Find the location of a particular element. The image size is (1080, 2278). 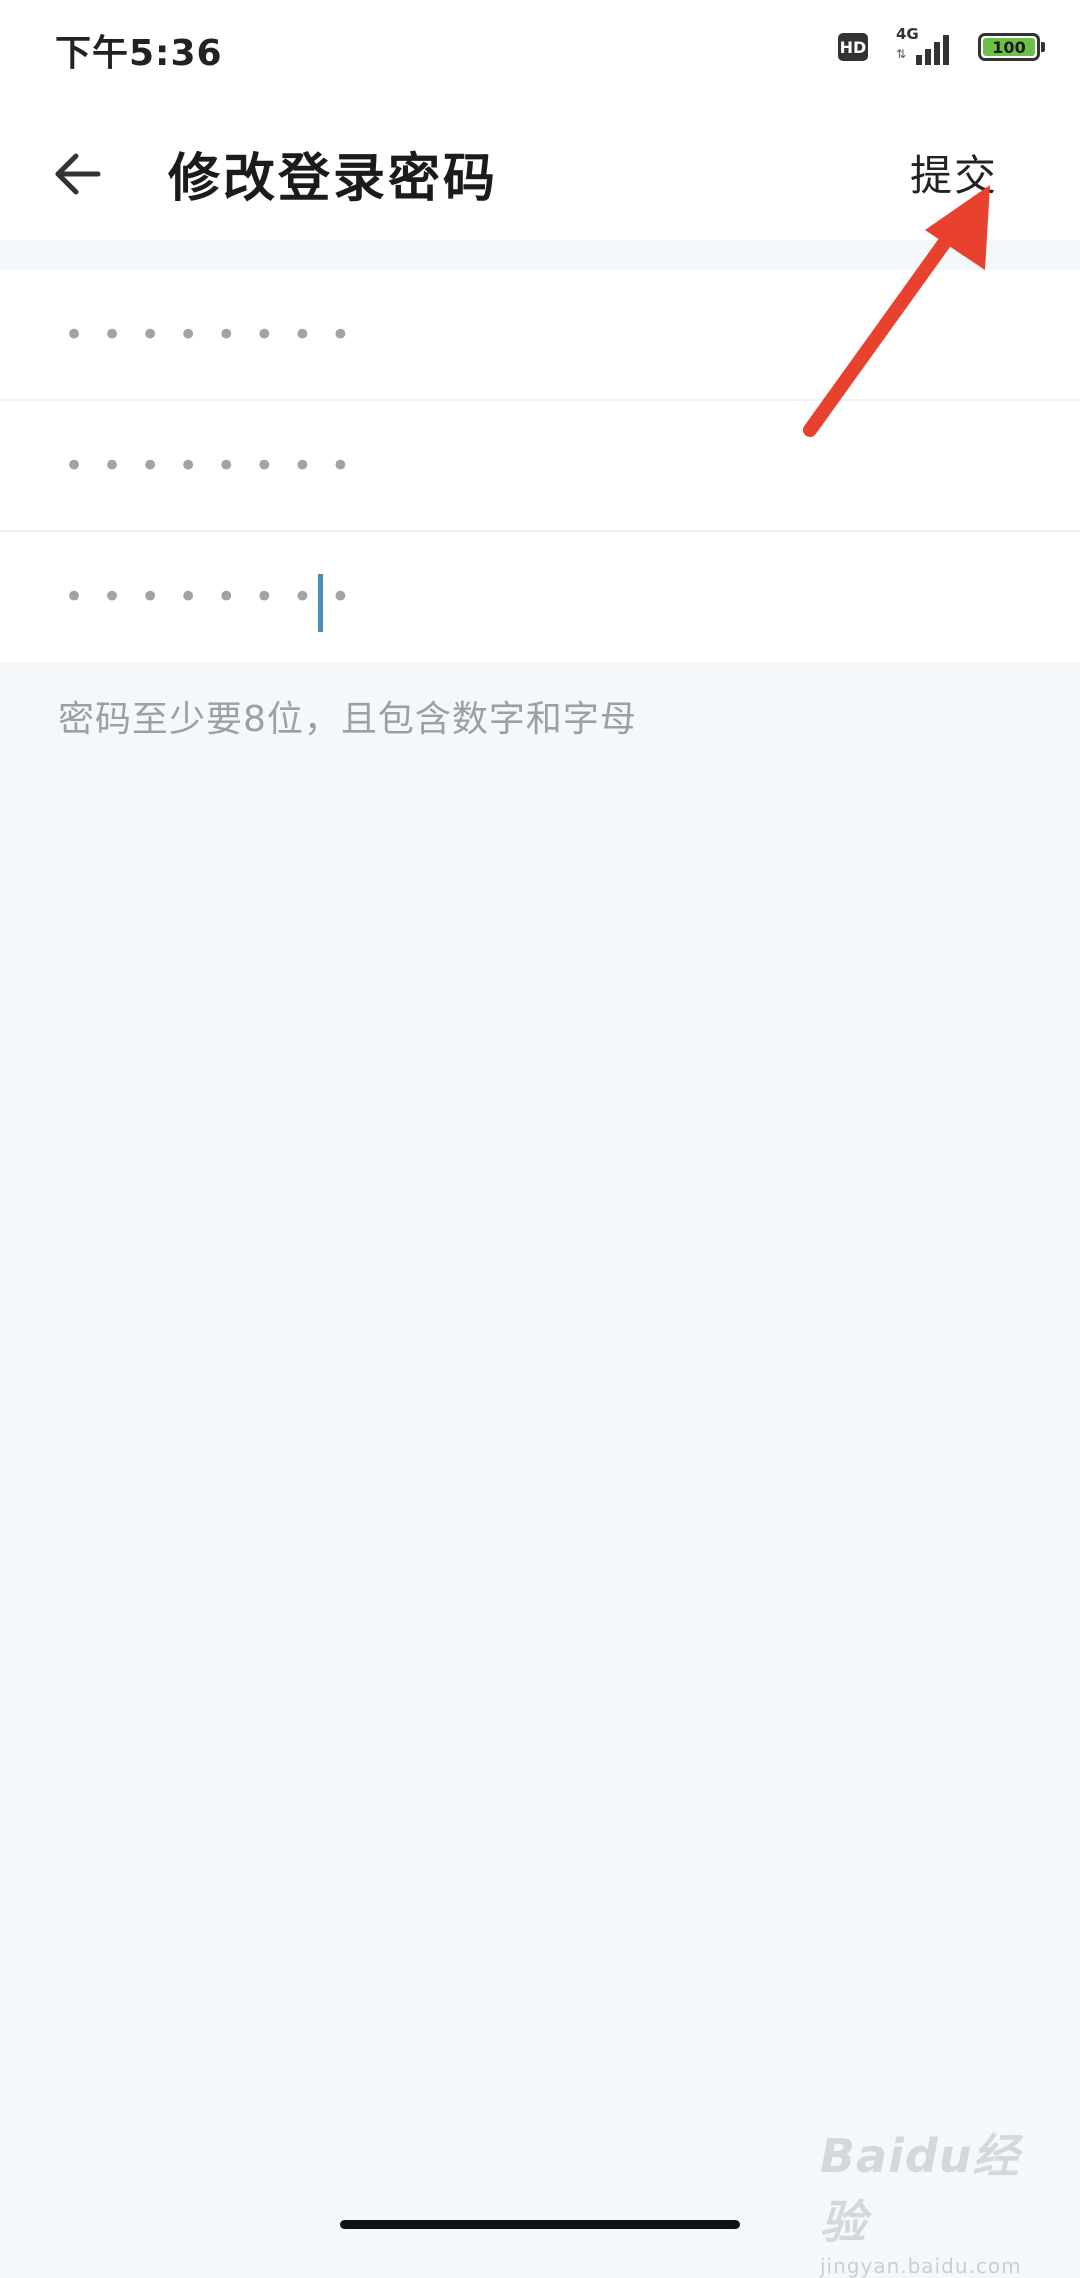

page-title: 修改登录密码 is located at coordinates (333, 179).